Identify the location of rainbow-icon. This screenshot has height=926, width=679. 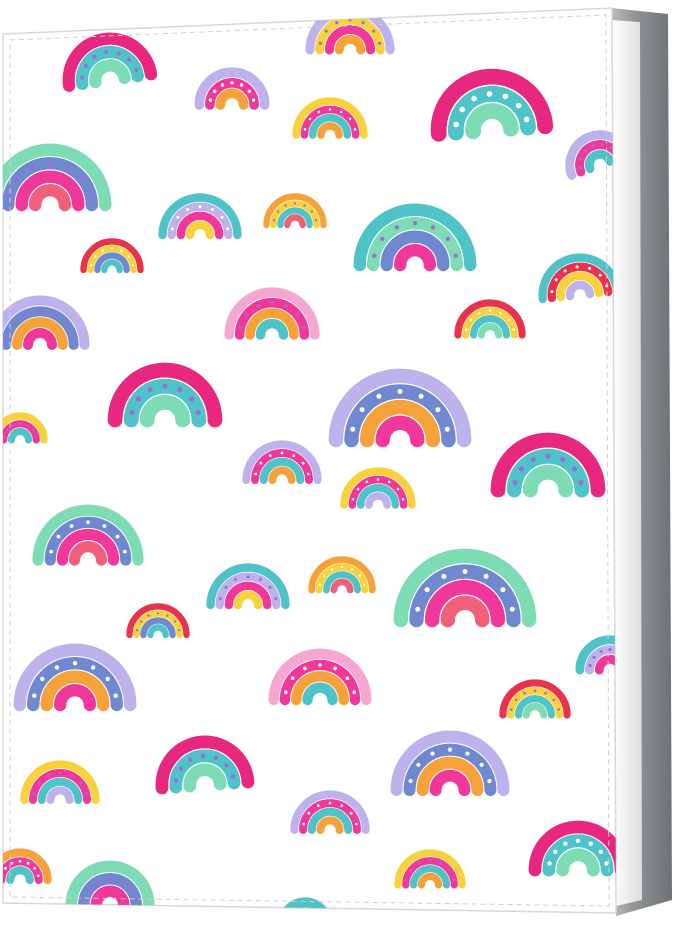
(305, 905).